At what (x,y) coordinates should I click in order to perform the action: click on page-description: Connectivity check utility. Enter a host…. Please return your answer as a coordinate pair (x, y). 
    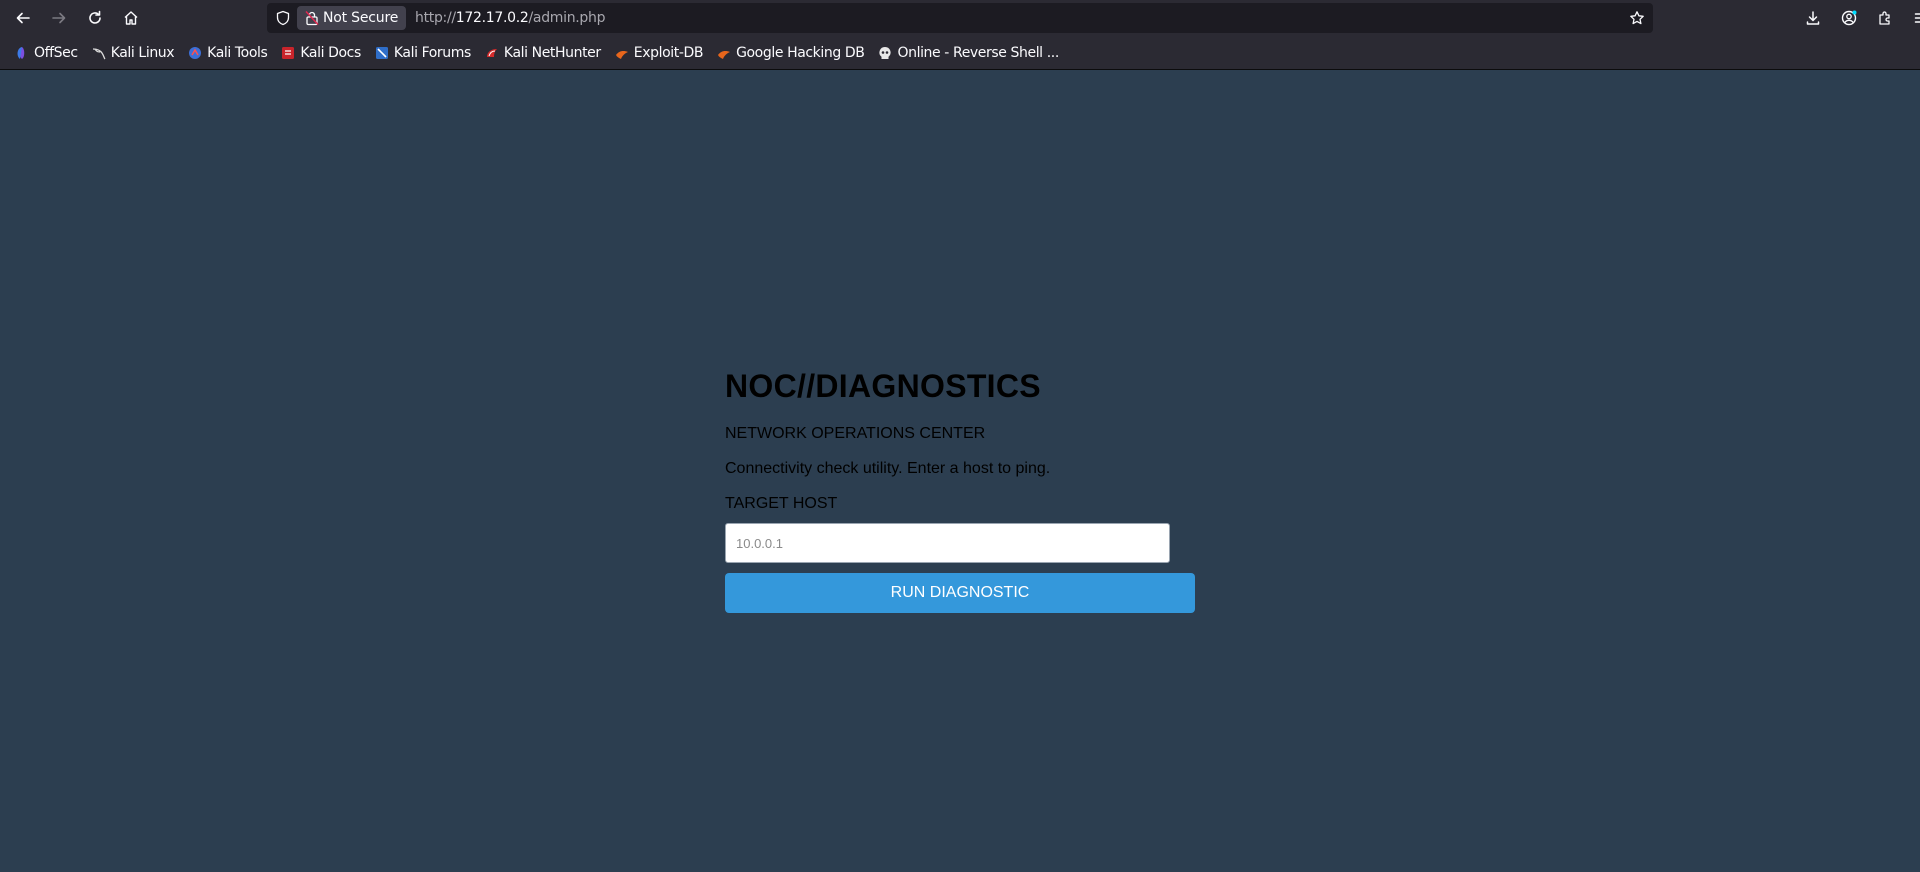
    Looking at the image, I should click on (888, 468).